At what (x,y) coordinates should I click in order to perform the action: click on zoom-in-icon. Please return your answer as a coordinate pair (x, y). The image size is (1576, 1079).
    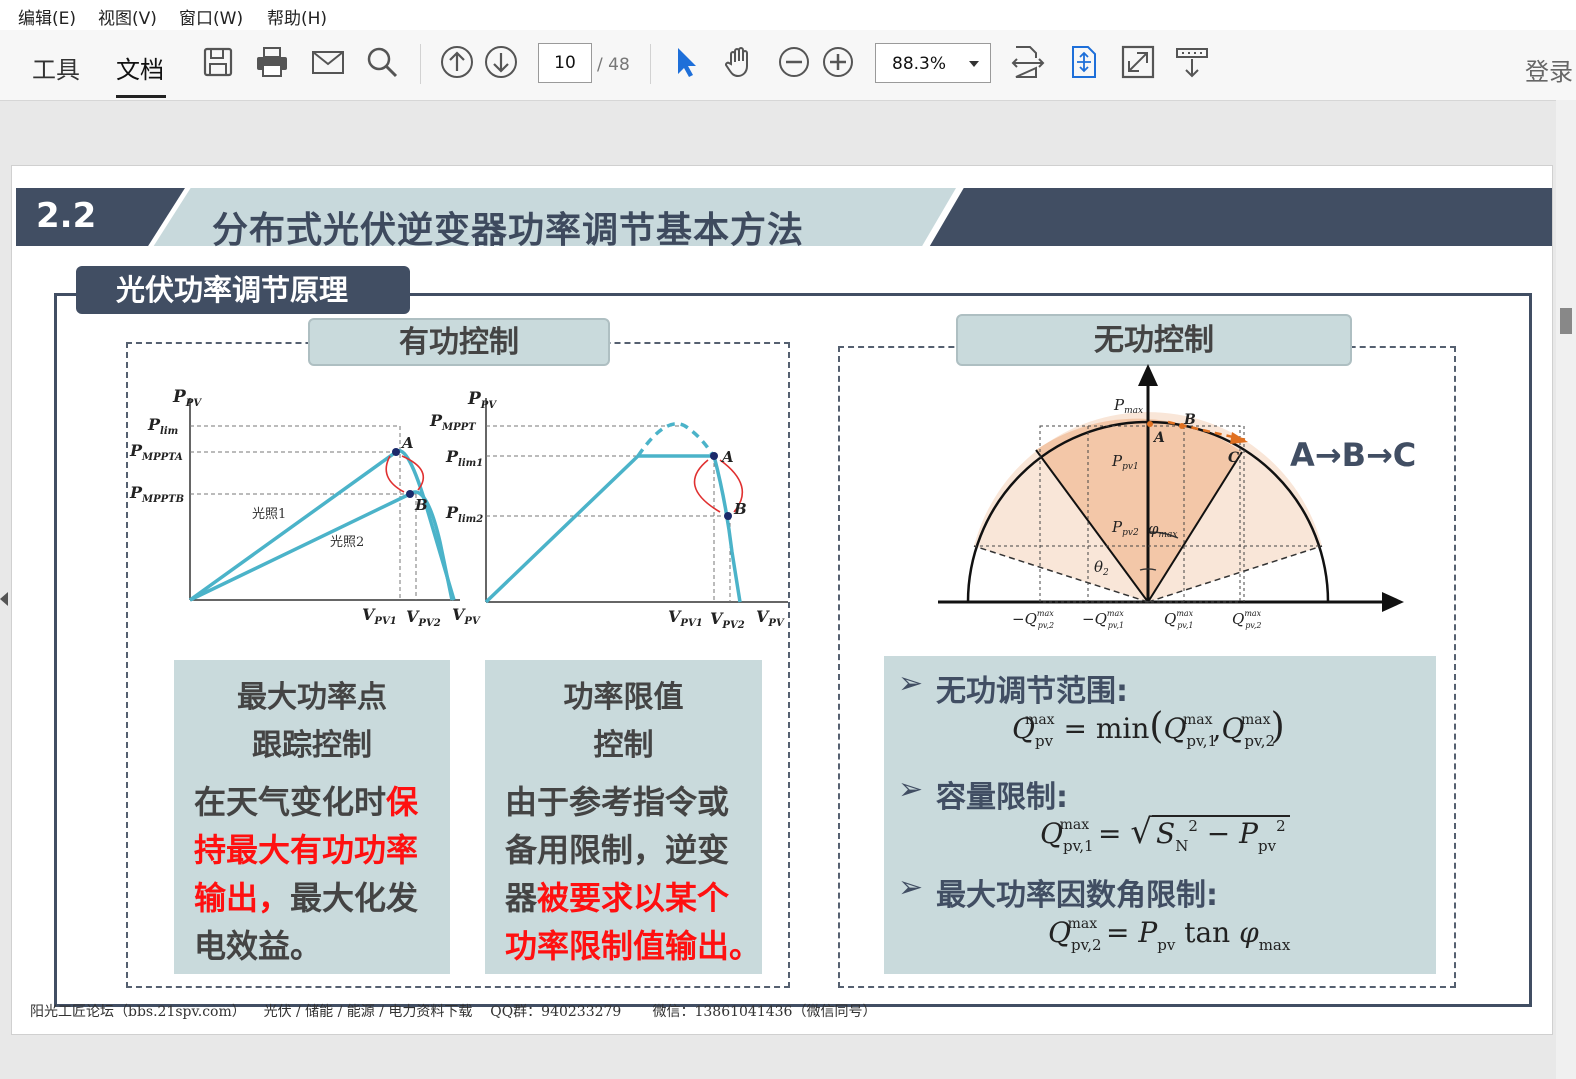
    Looking at the image, I should click on (838, 62).